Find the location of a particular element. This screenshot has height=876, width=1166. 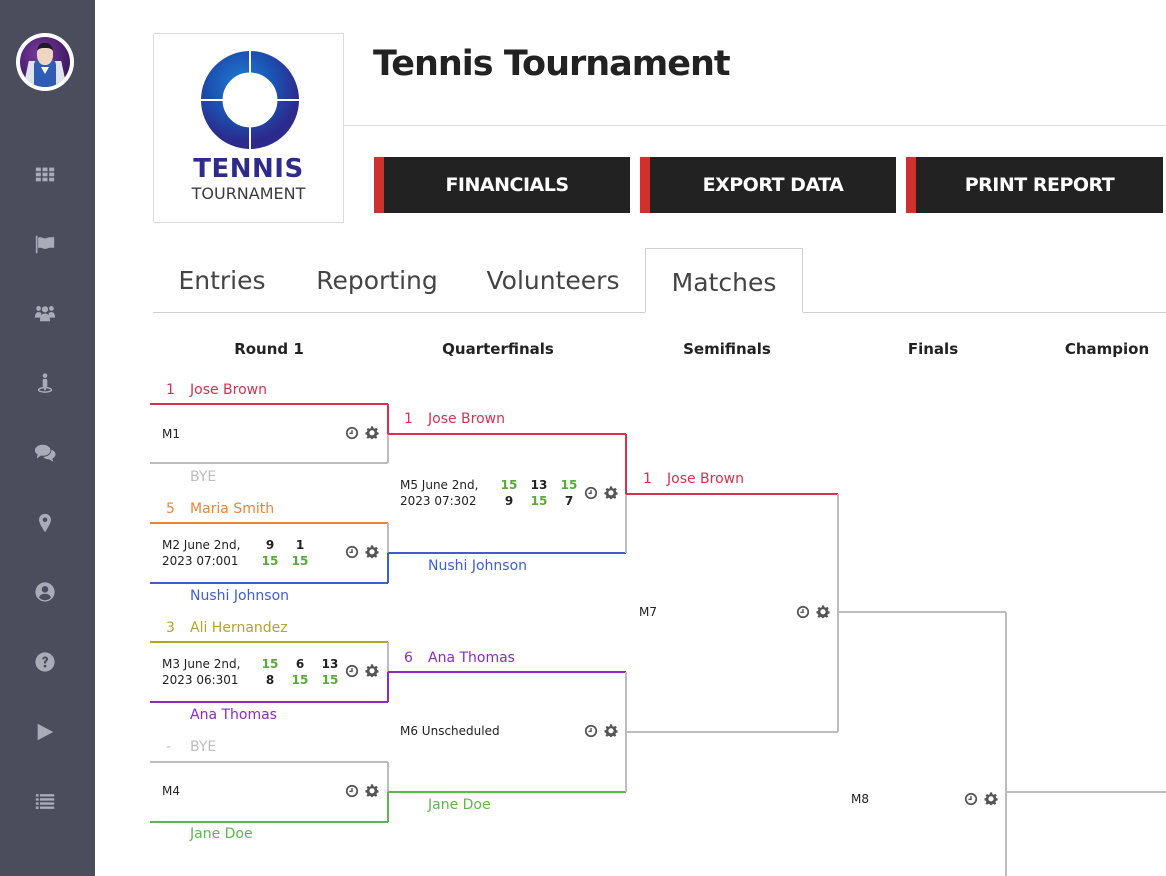

score-row-bottom: 8 15 15 is located at coordinates (300, 680).